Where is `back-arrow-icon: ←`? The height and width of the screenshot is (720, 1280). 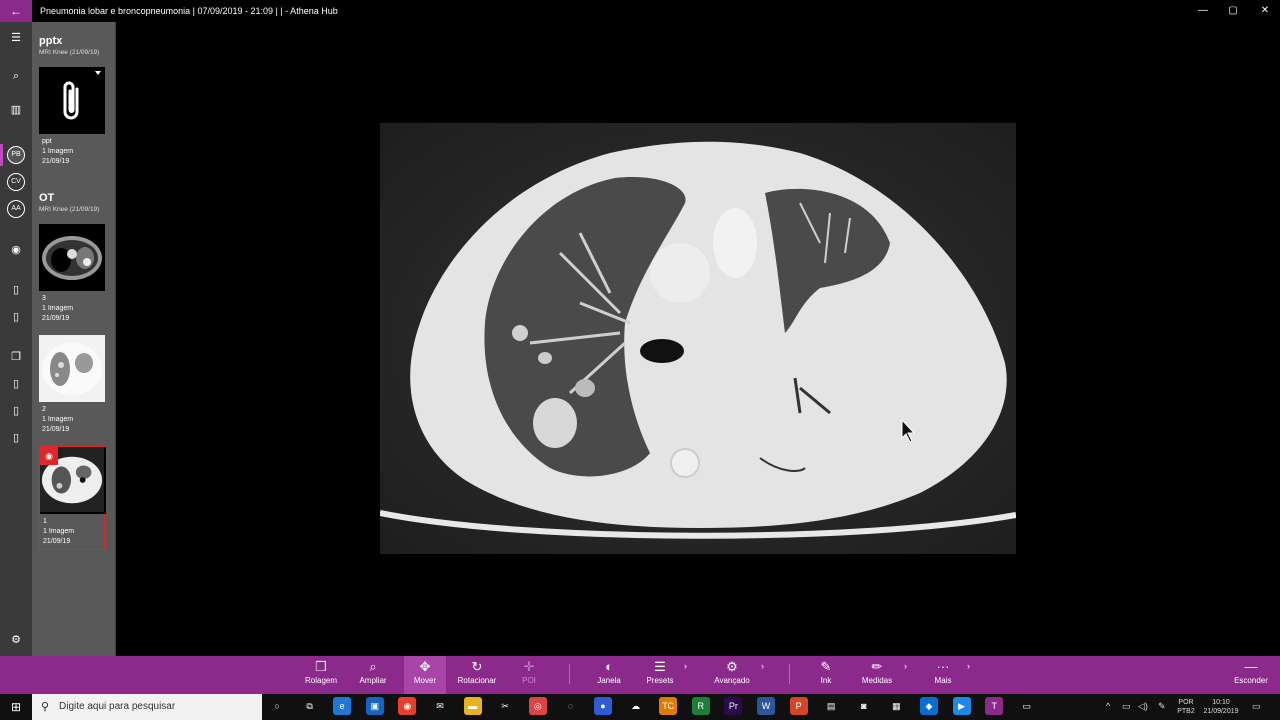 back-arrow-icon: ← is located at coordinates (16, 11).